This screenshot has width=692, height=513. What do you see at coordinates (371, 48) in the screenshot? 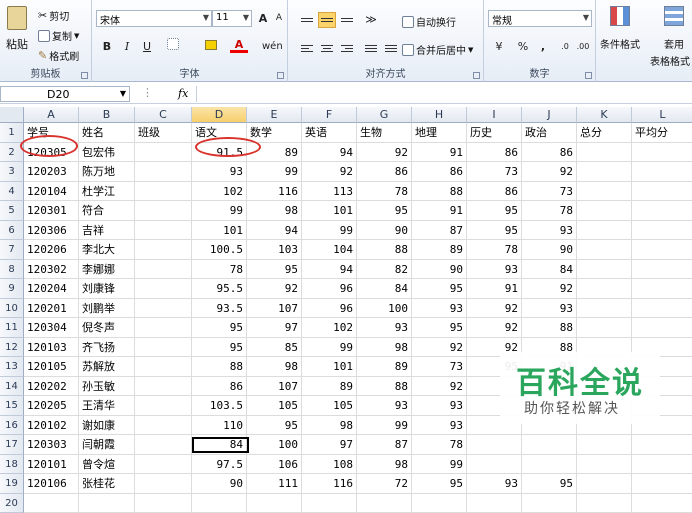
I see `decrease-indent-button` at bounding box center [371, 48].